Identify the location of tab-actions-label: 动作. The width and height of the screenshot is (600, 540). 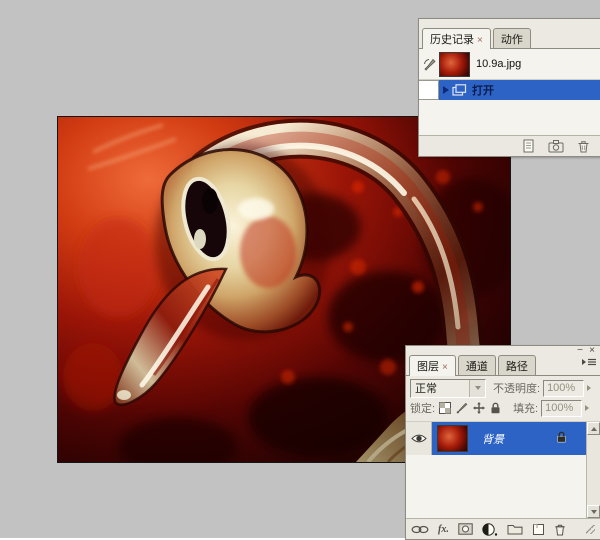
(512, 40).